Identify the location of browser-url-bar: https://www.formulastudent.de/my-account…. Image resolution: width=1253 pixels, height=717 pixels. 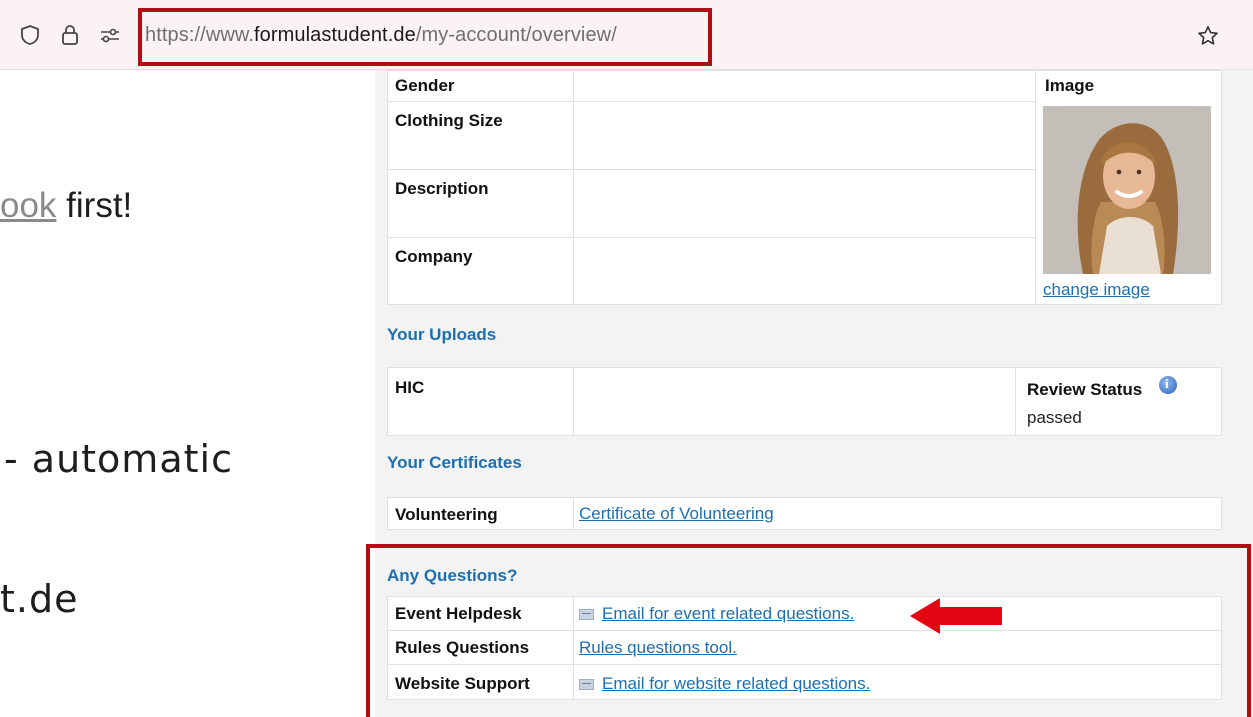
(626, 35).